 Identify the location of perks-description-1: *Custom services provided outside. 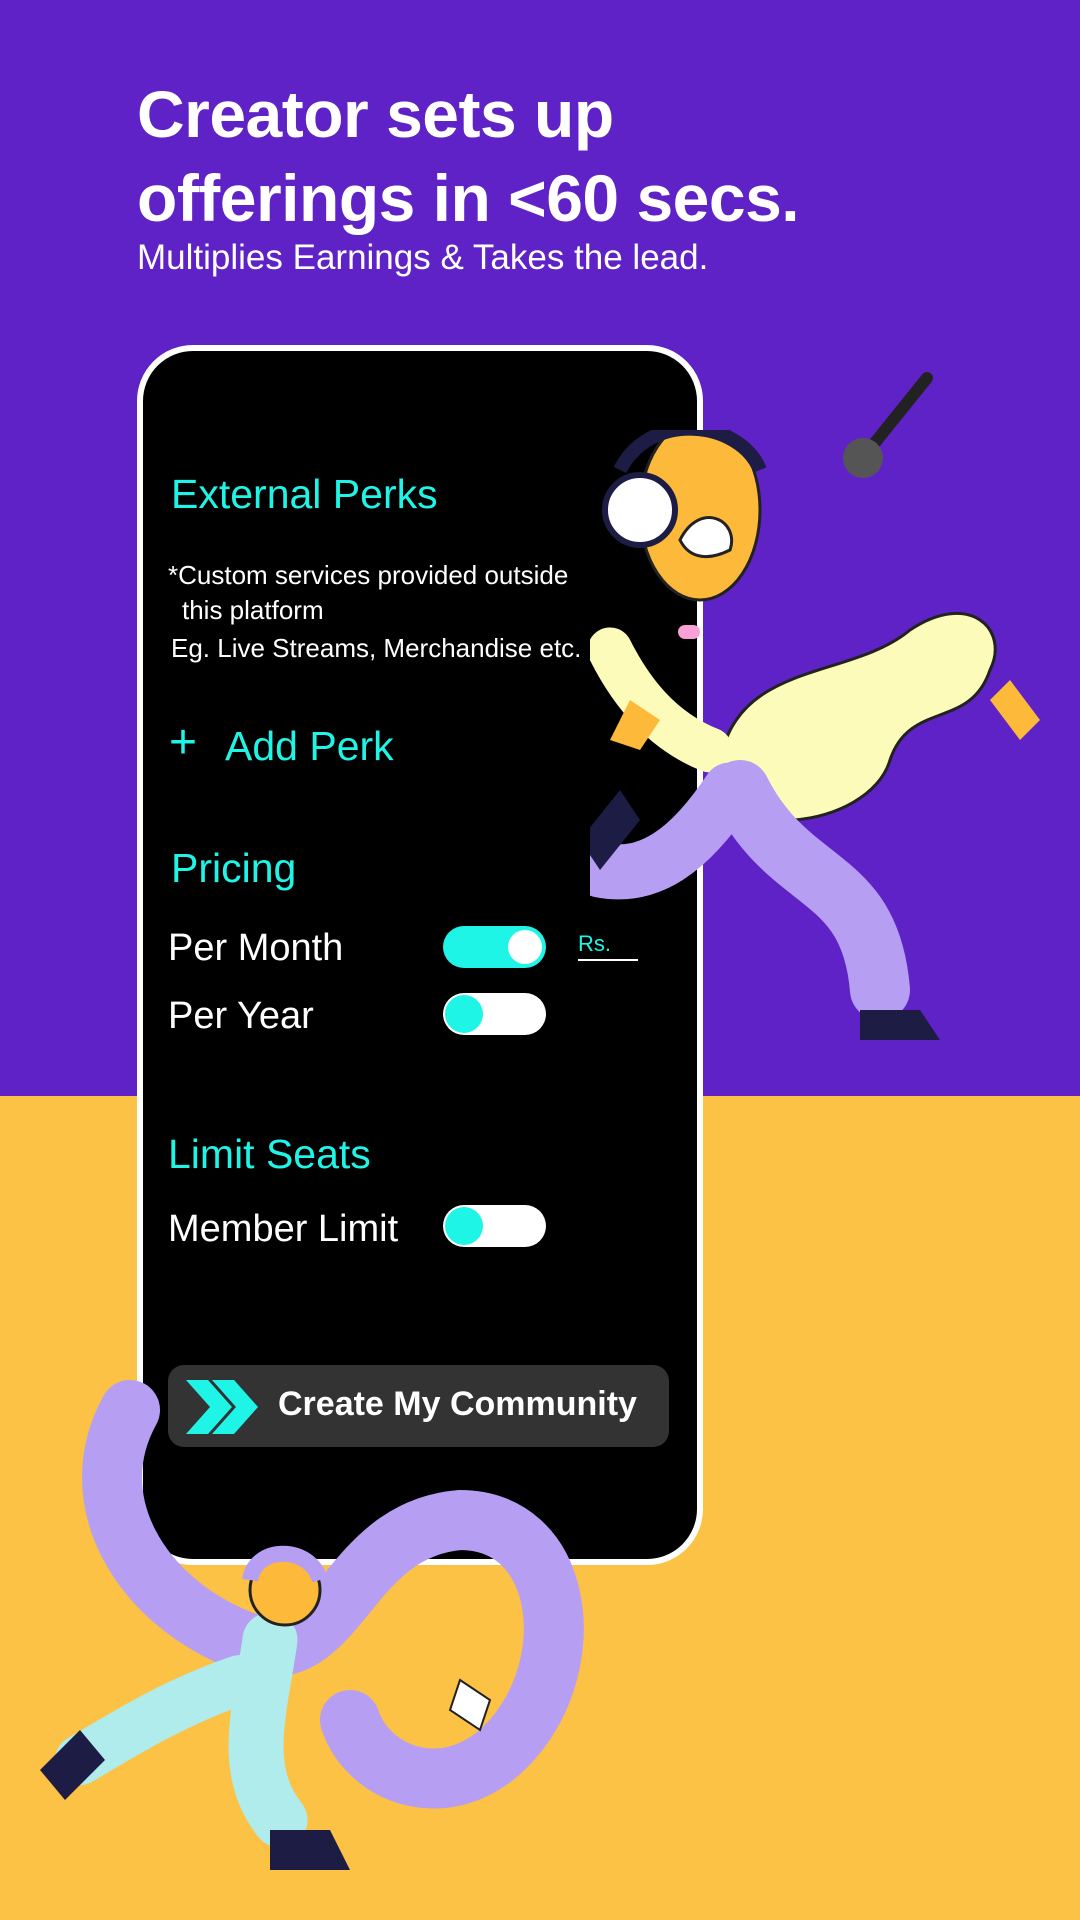
(368, 575).